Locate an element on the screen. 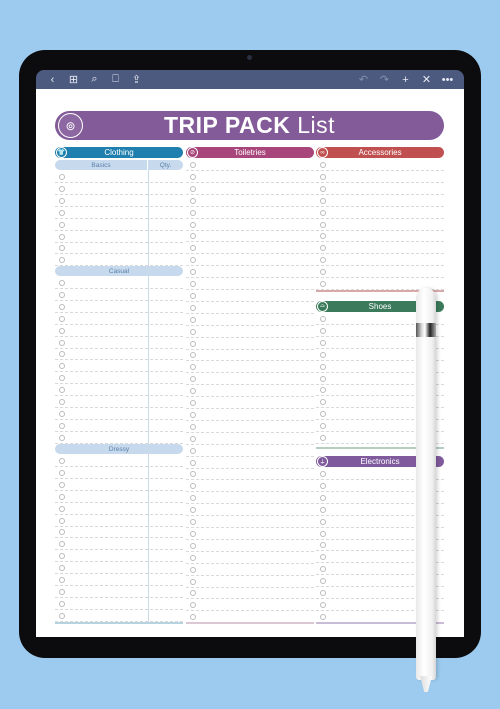 This screenshot has width=500, height=709. grid-icon: ⊞ is located at coordinates (73, 79).